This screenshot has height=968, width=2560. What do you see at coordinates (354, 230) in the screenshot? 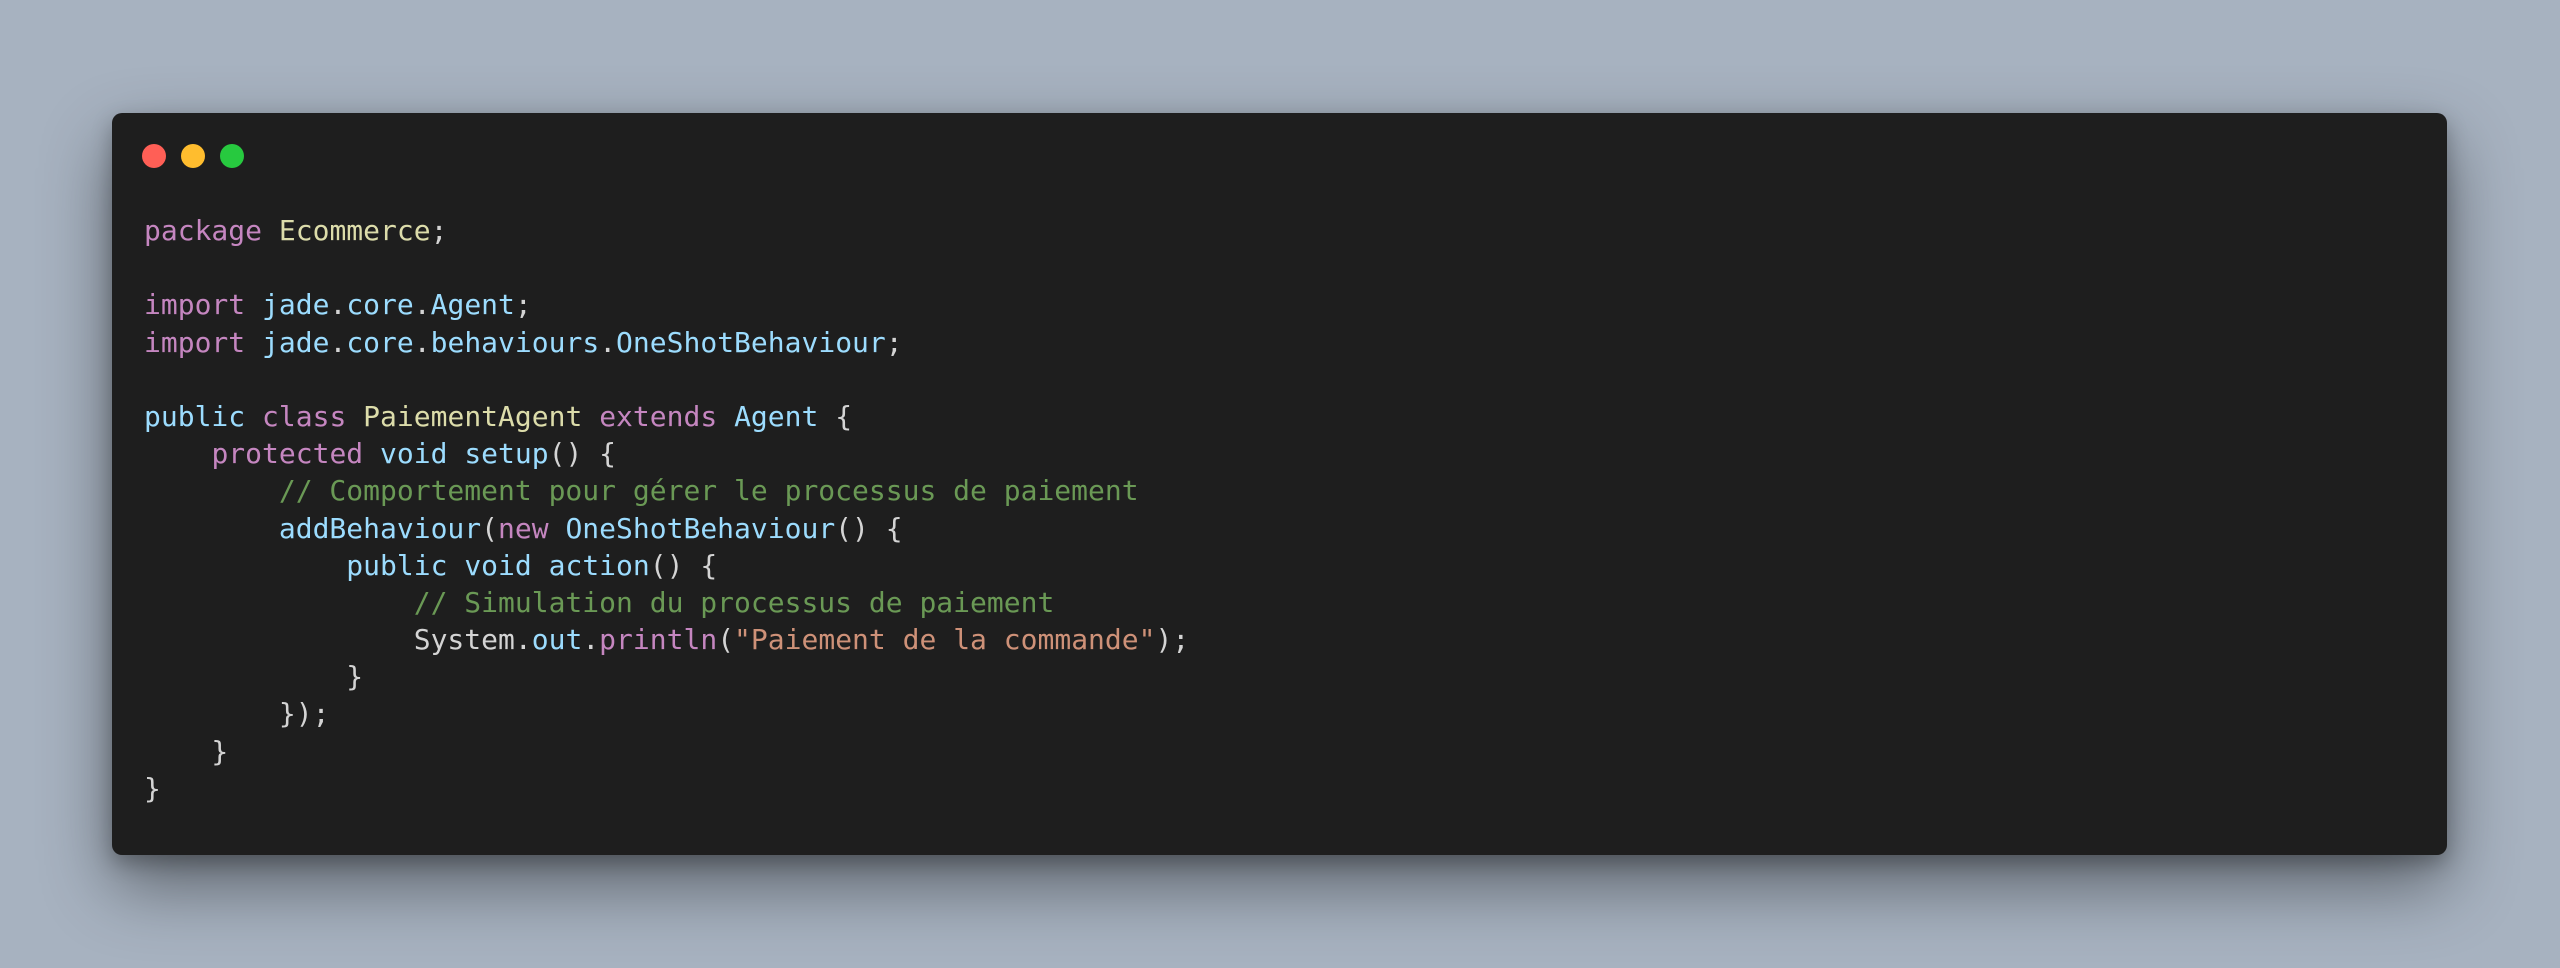
I see `type-token: Ecommerce` at bounding box center [354, 230].